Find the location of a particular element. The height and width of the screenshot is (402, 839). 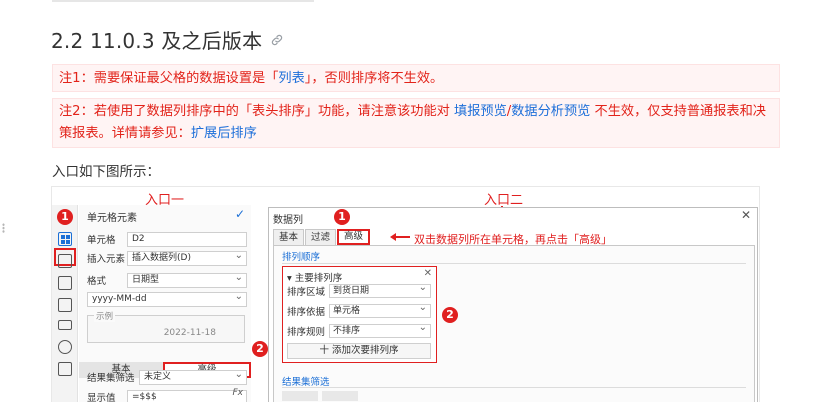

main-sort-header: ▾ 主要排列序 is located at coordinates (315, 278).